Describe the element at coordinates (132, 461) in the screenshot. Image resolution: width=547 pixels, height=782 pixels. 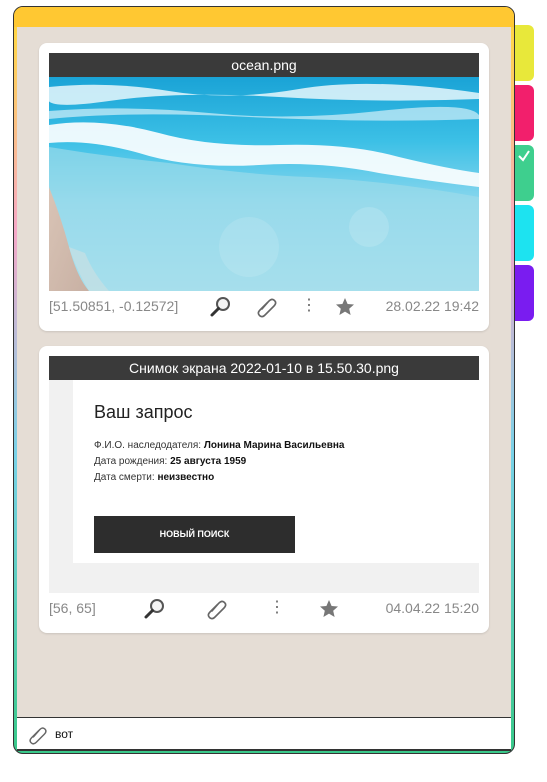
I see `line-label: Дата рождения:` at that location.